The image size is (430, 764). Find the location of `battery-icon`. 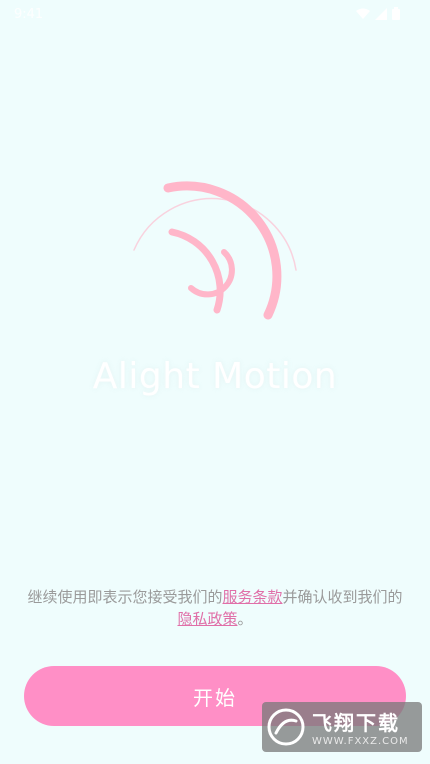

battery-icon is located at coordinates (396, 13).